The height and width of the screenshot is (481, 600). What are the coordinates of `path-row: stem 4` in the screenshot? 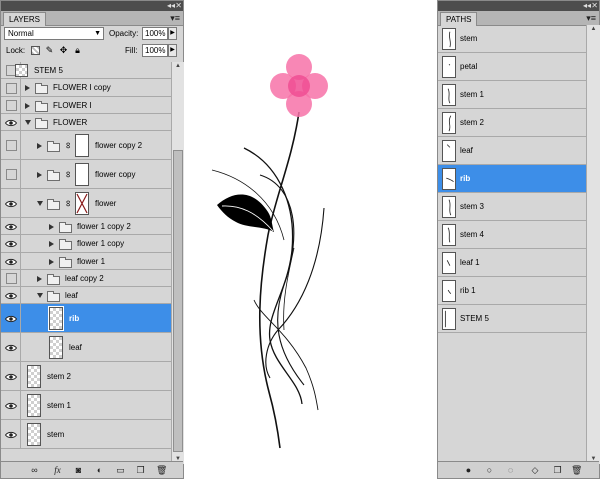 It's located at (512, 235).